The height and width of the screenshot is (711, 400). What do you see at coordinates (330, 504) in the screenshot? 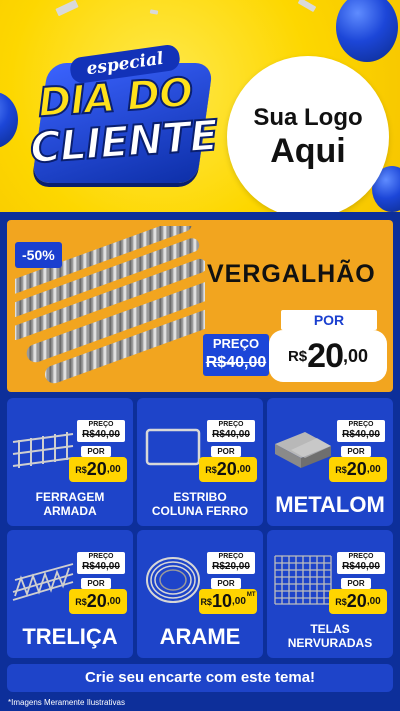
I see `product-name: METALOM` at bounding box center [330, 504].